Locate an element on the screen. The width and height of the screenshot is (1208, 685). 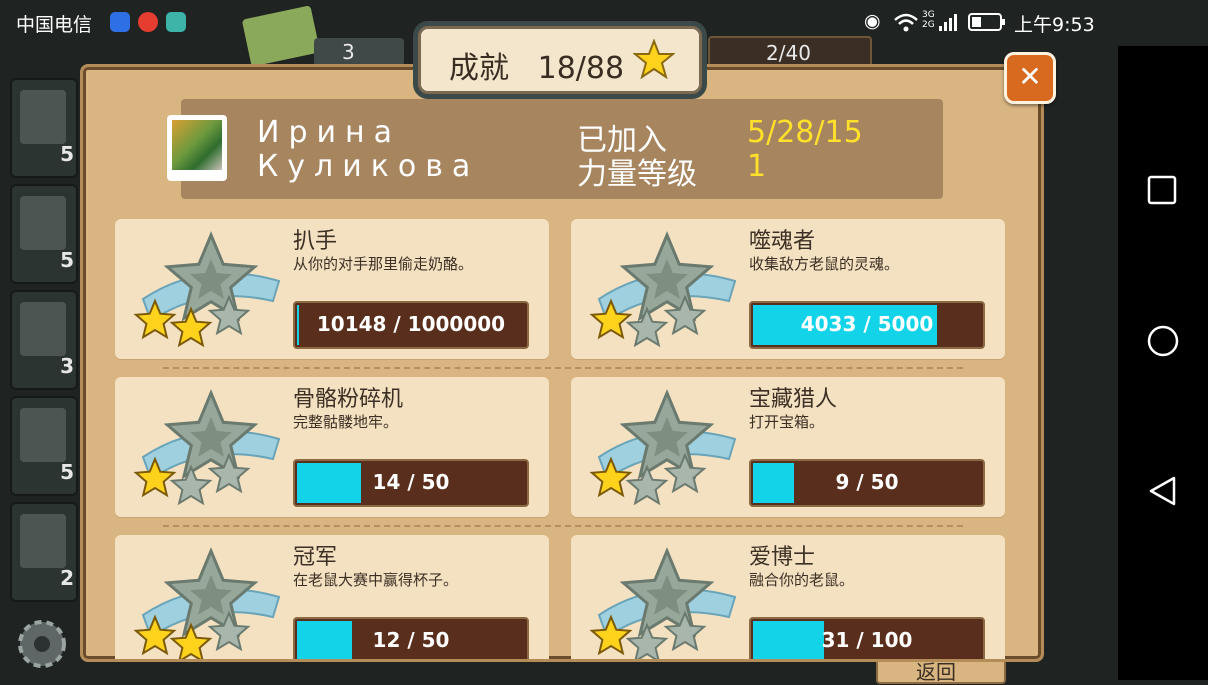
achievement-progress-bar: 14 / 50 is located at coordinates (411, 483).